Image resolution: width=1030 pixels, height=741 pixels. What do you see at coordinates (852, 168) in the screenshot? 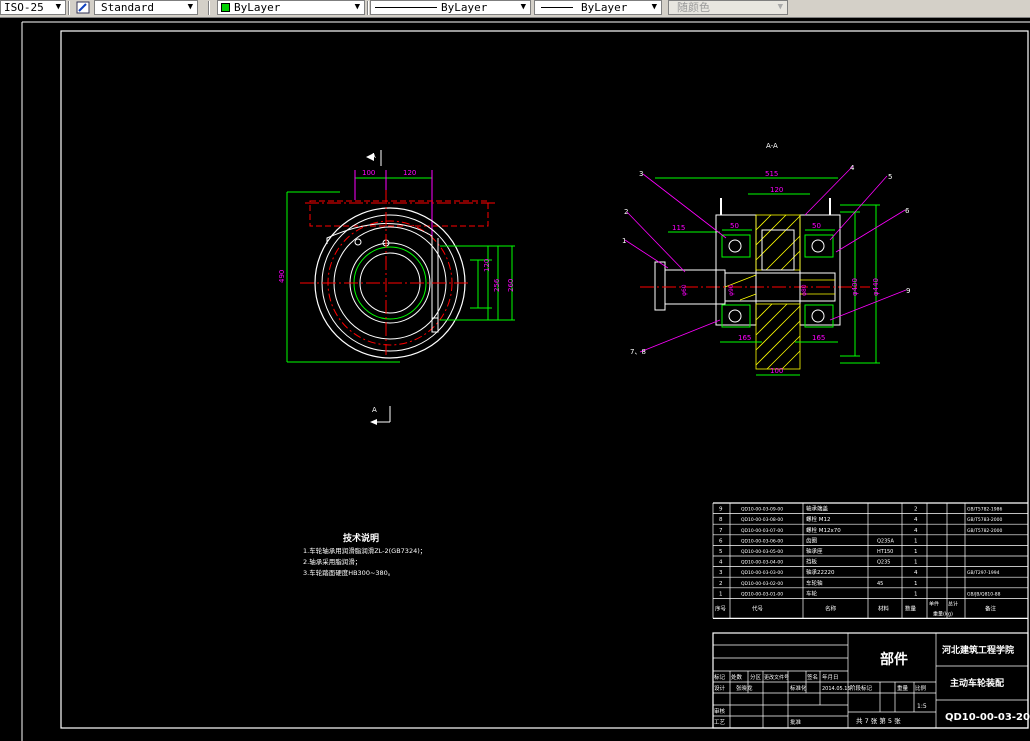
I see `leader-number: 4` at bounding box center [852, 168].